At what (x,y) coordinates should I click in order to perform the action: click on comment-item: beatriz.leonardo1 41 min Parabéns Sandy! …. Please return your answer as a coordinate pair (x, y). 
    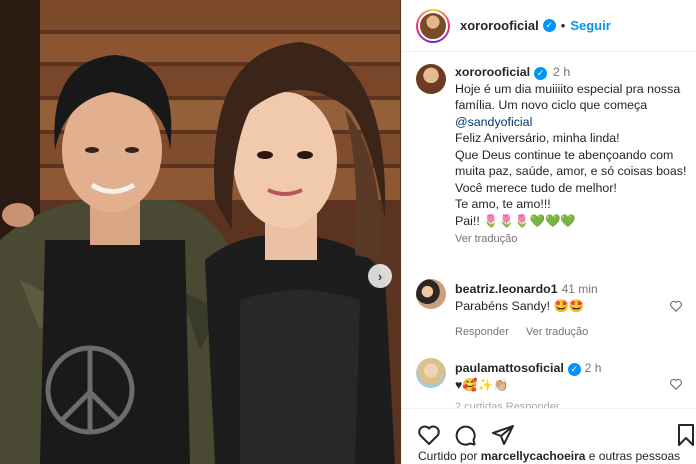
    Looking at the image, I should click on (571, 311).